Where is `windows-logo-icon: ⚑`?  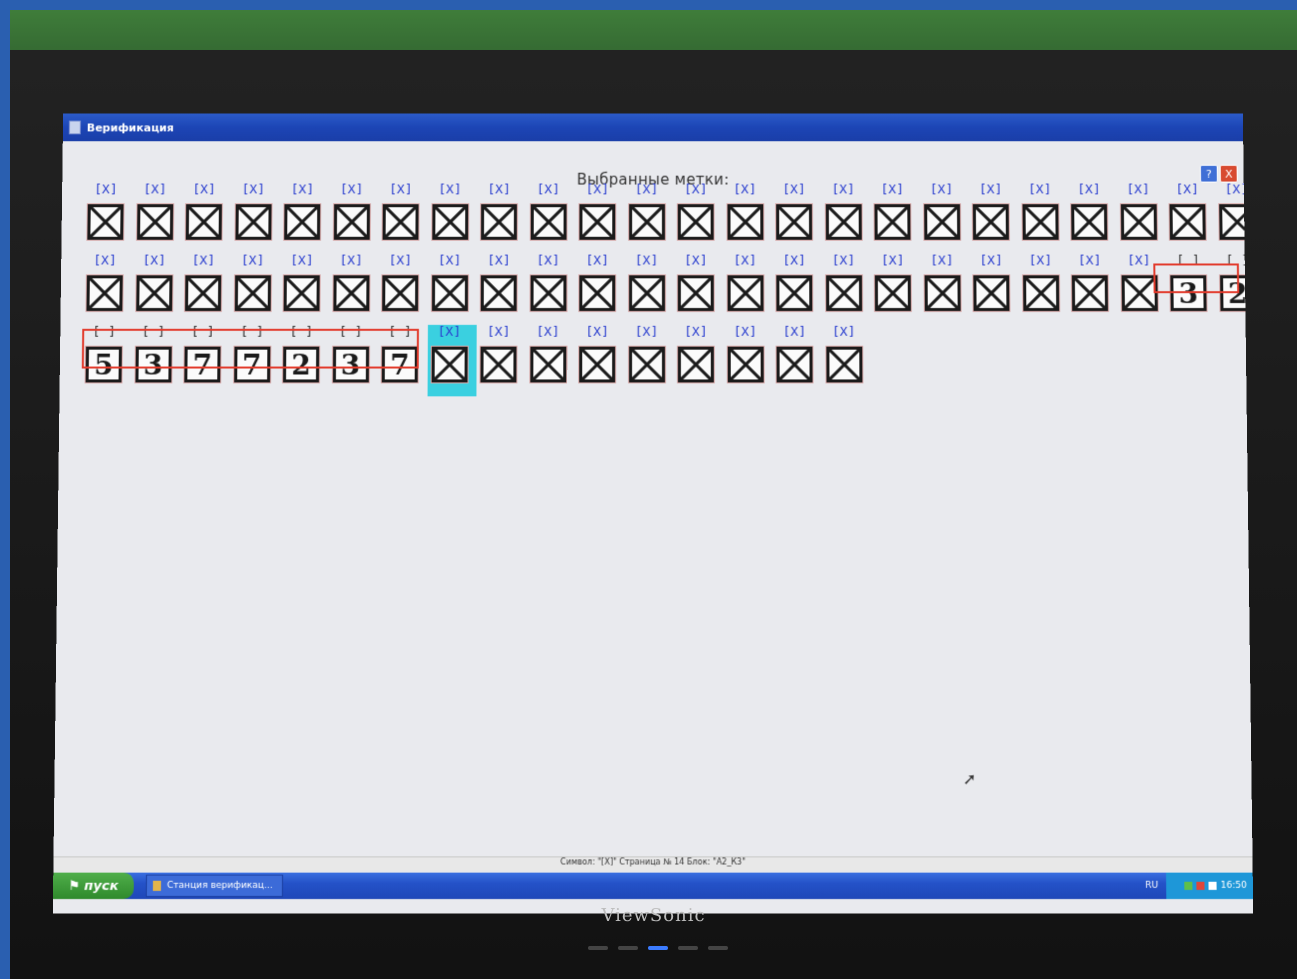
windows-logo-icon: ⚑ is located at coordinates (74, 886).